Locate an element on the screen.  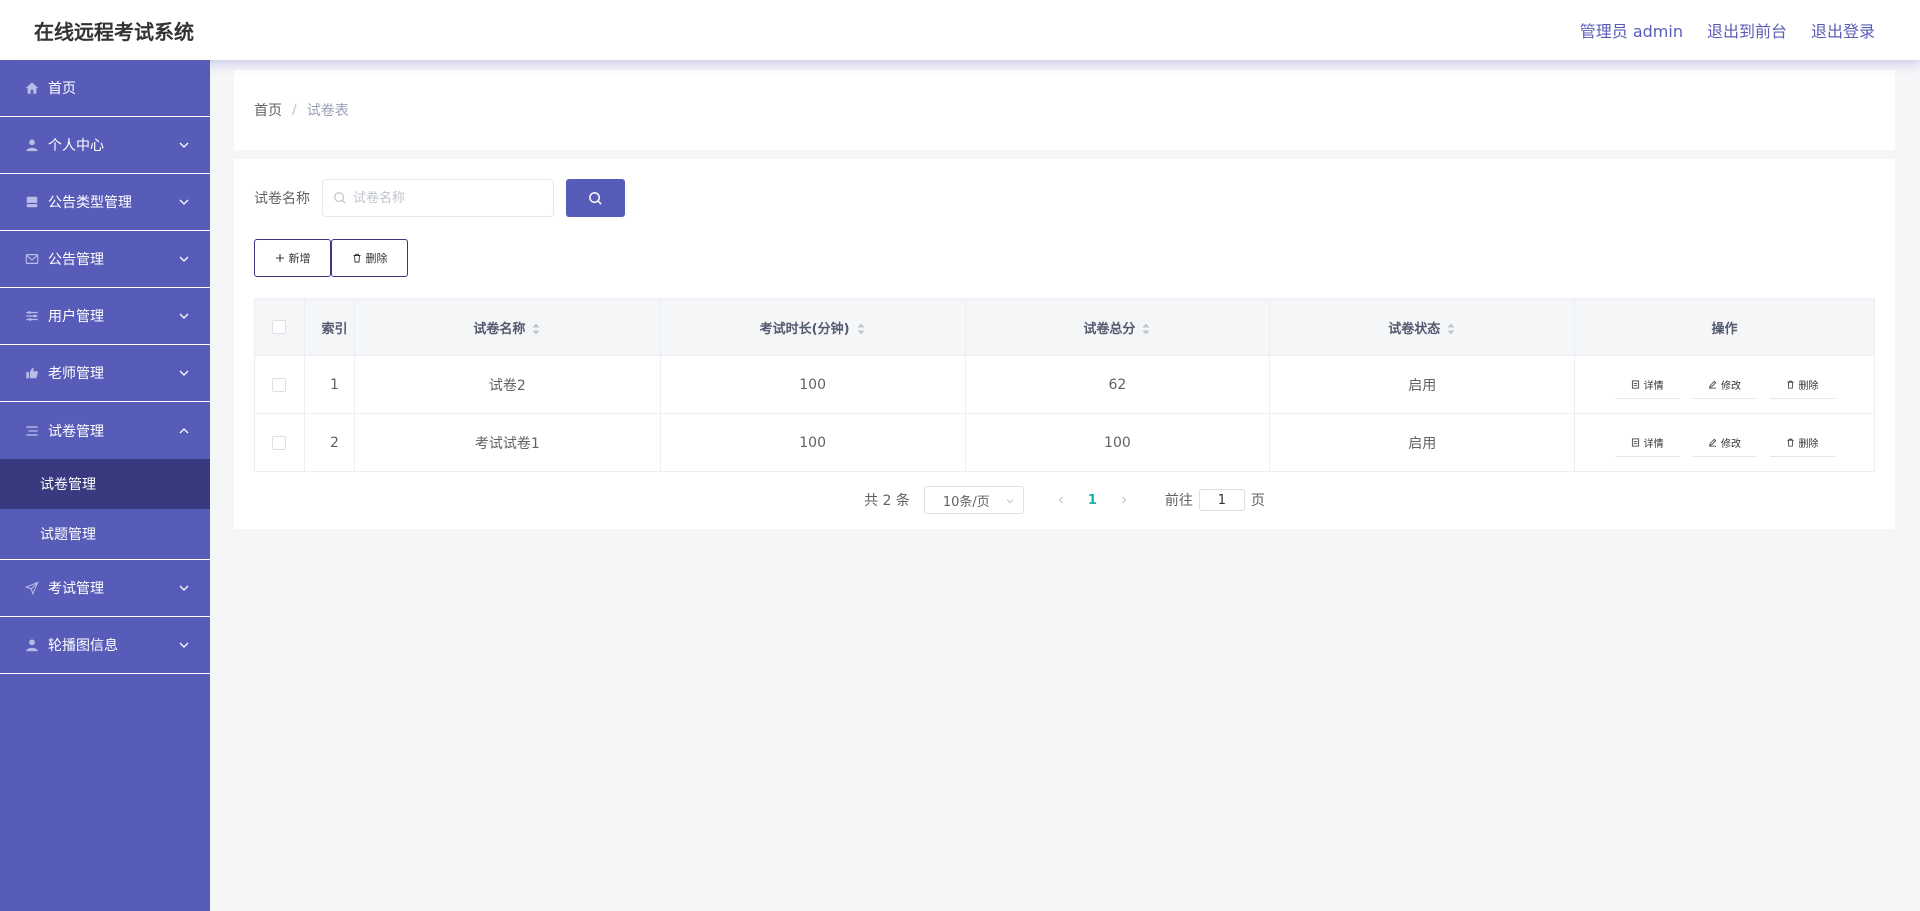
column-header-status: 试卷状态 is located at coordinates (1422, 327).